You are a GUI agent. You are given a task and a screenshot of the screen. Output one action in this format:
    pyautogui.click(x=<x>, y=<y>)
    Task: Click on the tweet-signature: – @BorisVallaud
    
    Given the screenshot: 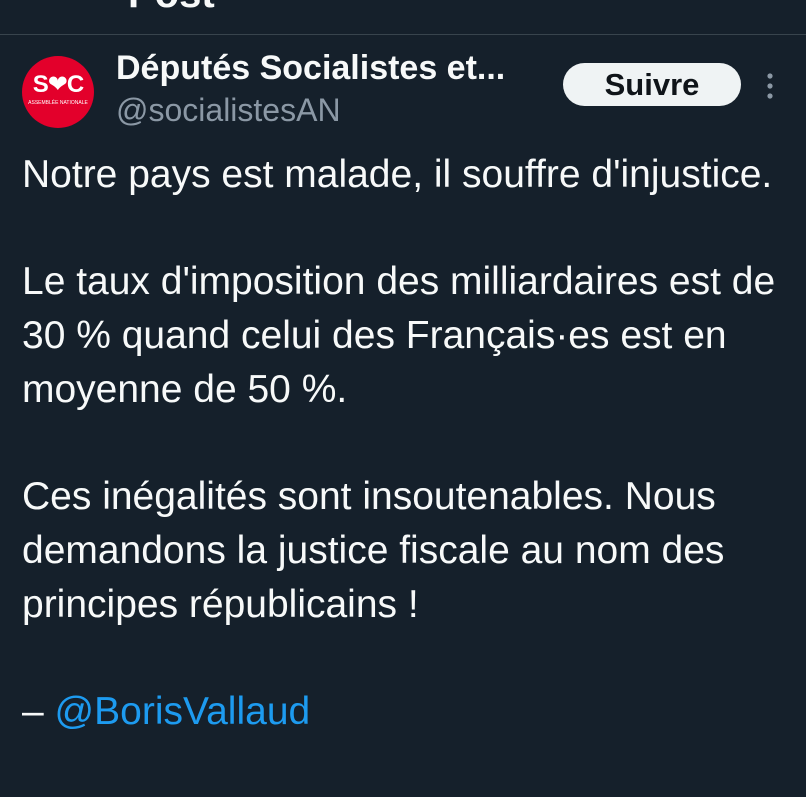 What is the action you would take?
    pyautogui.click(x=407, y=712)
    